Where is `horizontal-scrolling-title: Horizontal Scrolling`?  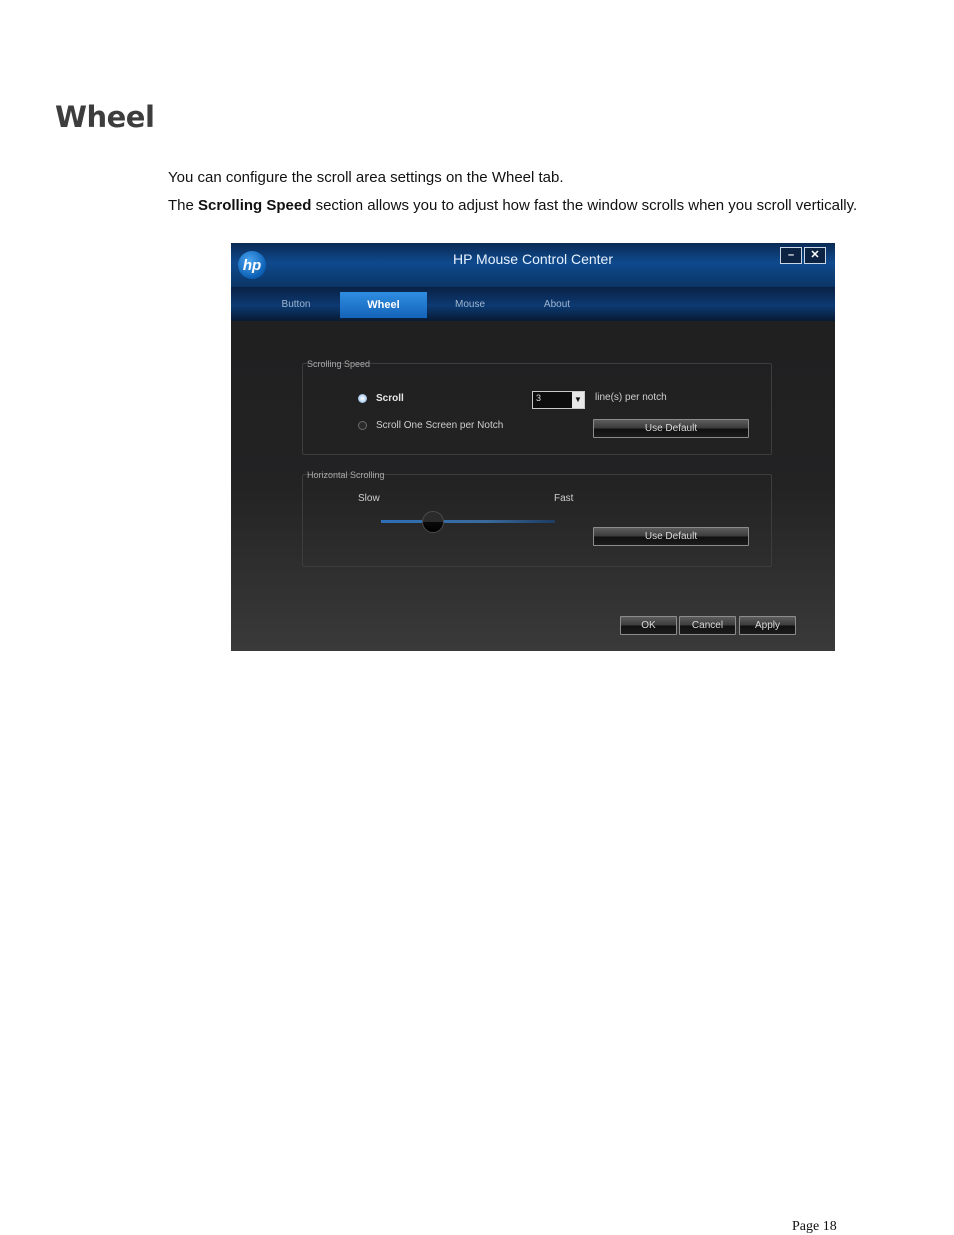
horizontal-scrolling-title: Horizontal Scrolling is located at coordinates (346, 475).